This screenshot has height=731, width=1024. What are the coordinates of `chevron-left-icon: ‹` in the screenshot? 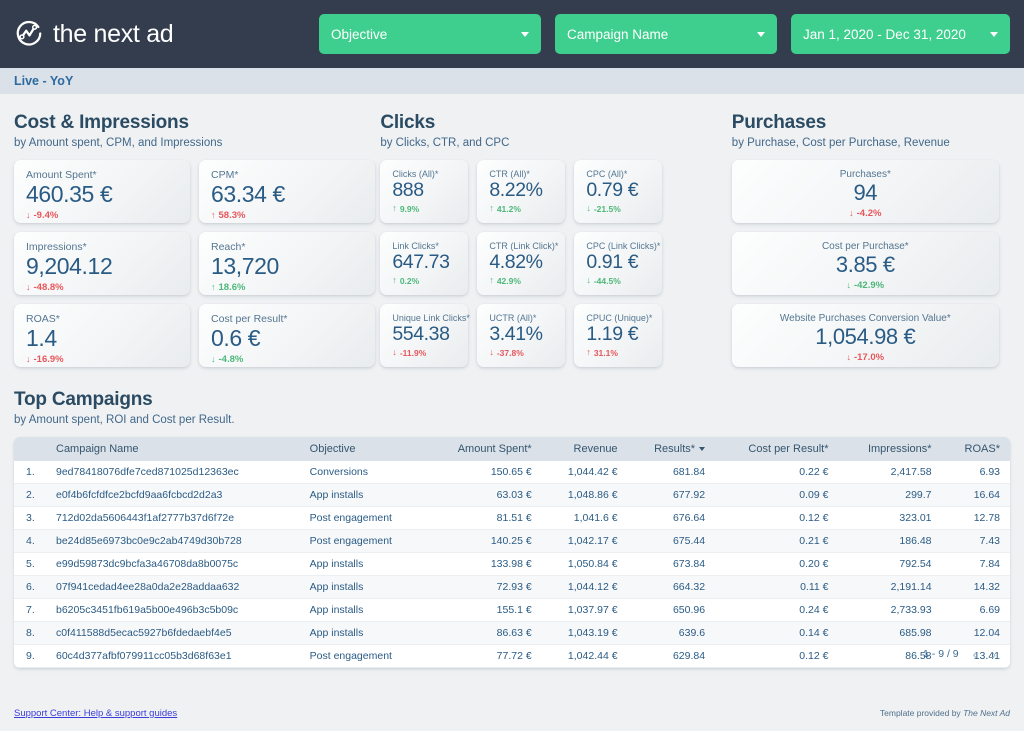 It's located at (975, 654).